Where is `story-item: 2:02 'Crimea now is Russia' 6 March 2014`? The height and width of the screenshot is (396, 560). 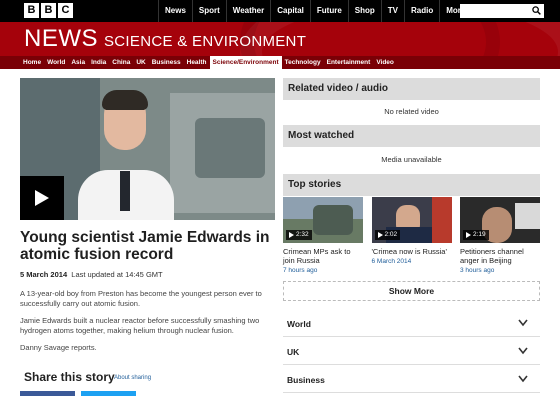 story-item: 2:02 'Crimea now is Russia' 6 March 2014 is located at coordinates (411, 235).